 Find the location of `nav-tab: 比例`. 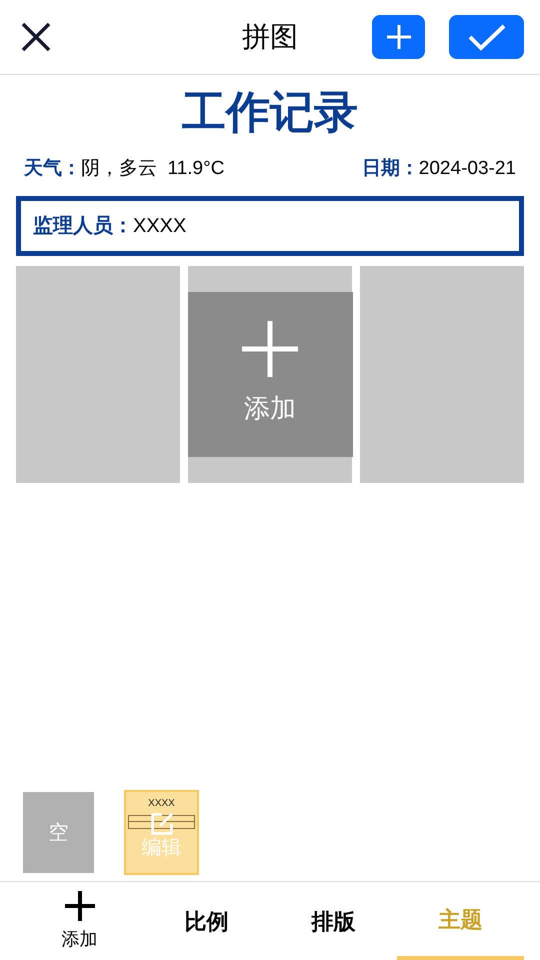

nav-tab: 比例 is located at coordinates (206, 921).